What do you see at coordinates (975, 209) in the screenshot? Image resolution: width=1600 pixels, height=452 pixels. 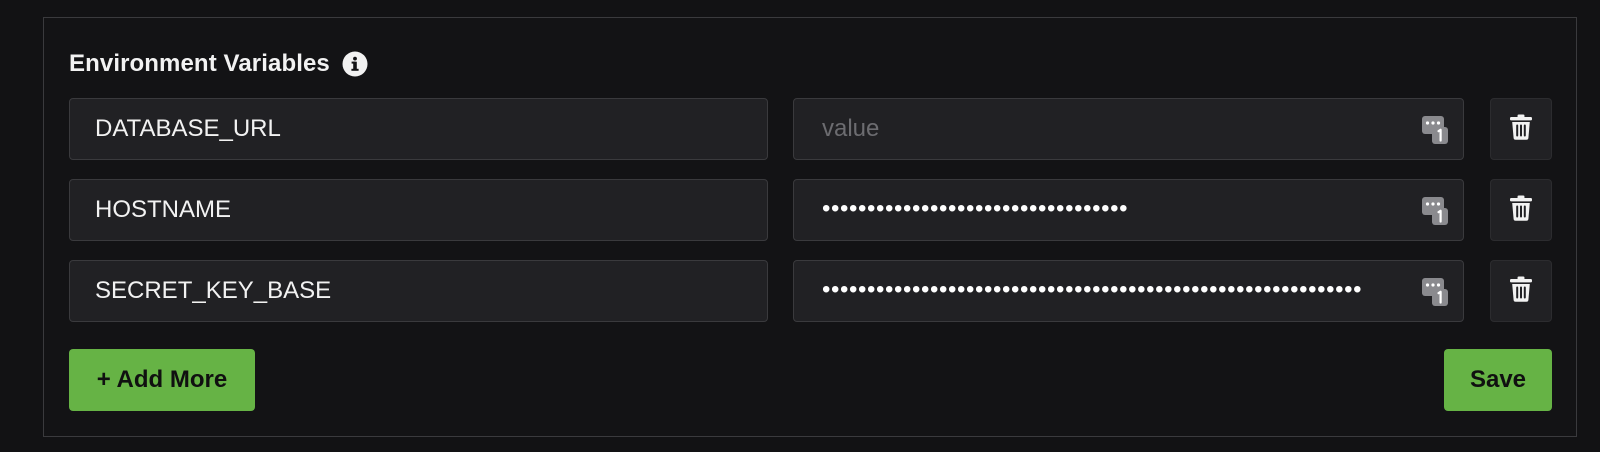 I see `env-value-masked: ••••••••••••••••••••••••••••••••••` at bounding box center [975, 209].